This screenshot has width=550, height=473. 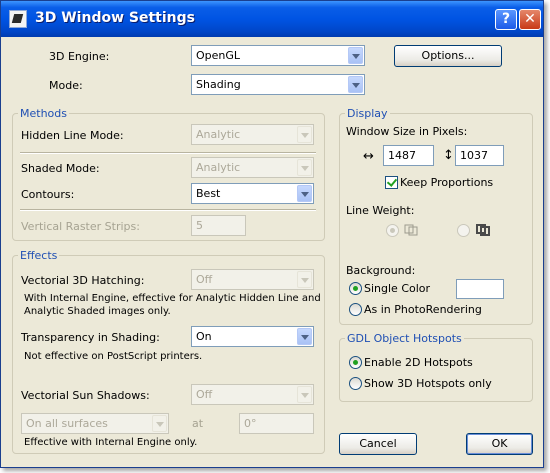 I want to click on keep-proportions-label: Keep Proportions, so click(x=447, y=182).